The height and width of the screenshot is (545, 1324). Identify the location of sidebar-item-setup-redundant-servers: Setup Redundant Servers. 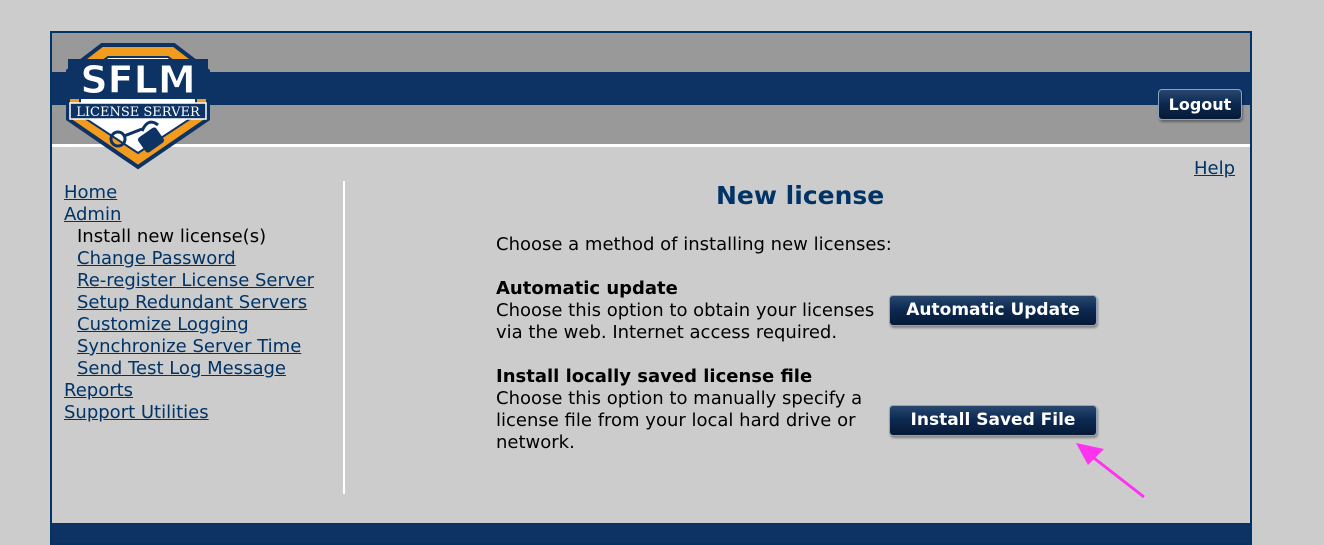
(189, 303).